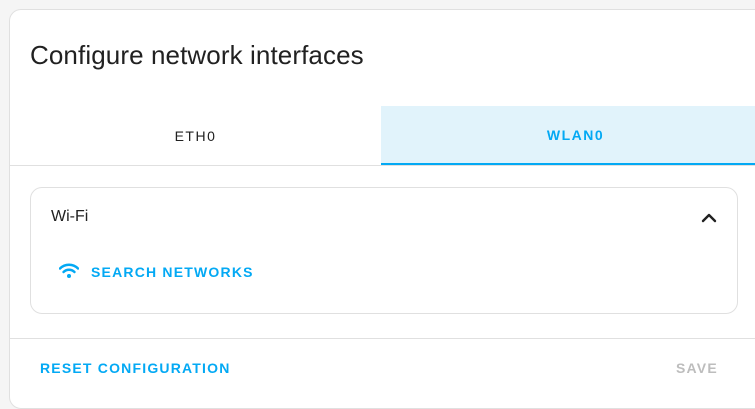 This screenshot has height=409, width=755. Describe the element at coordinates (70, 216) in the screenshot. I see `wifi-panel-title: Wi-Fi` at that location.